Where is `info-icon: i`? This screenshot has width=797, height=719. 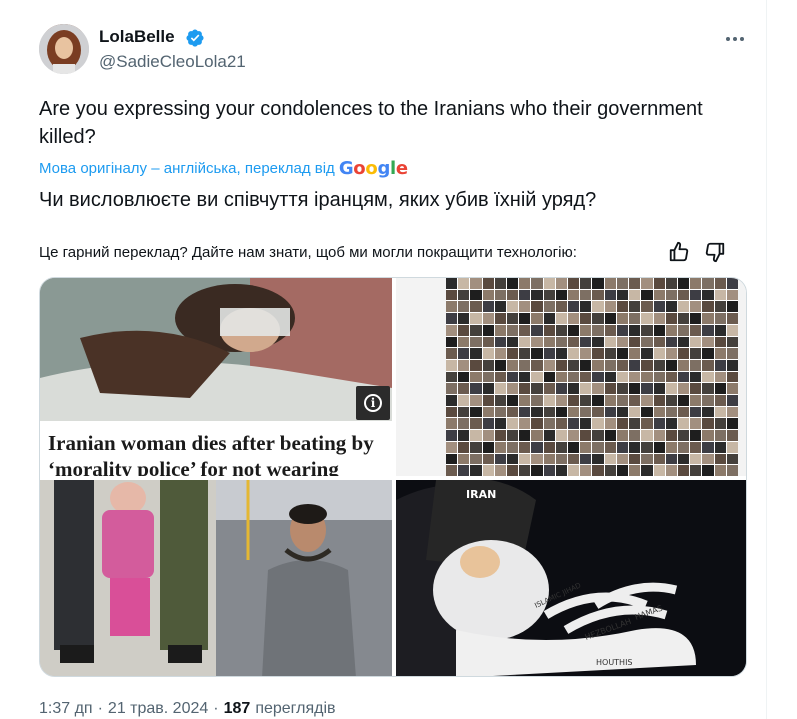 info-icon: i is located at coordinates (373, 403).